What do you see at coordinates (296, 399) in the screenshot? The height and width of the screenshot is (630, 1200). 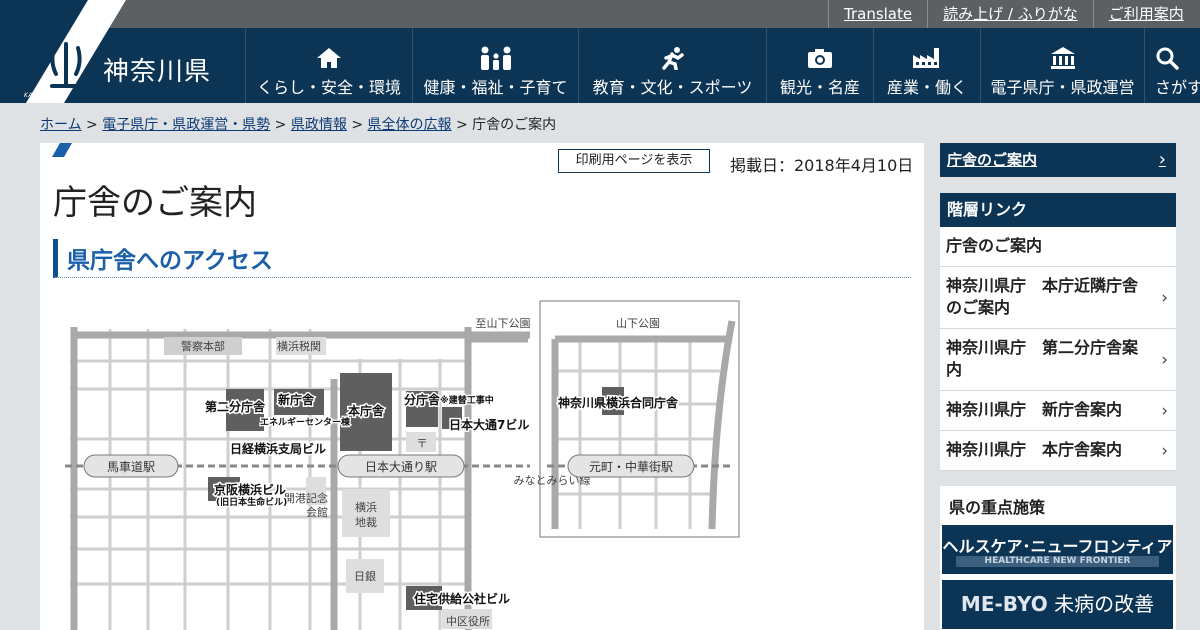 I see `map-label: 新庁舎` at bounding box center [296, 399].